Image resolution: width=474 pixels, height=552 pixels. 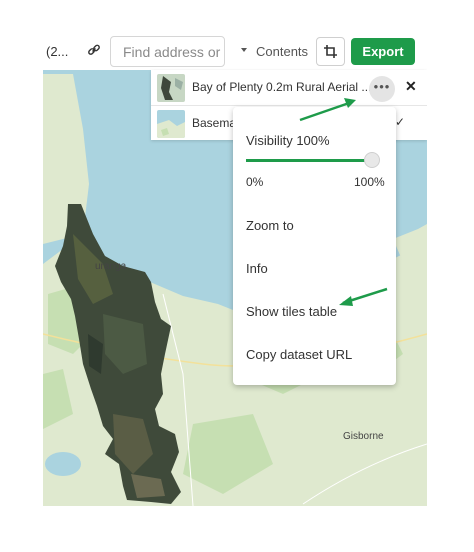 I want to click on search-input: Find address or, so click(x=167, y=51).